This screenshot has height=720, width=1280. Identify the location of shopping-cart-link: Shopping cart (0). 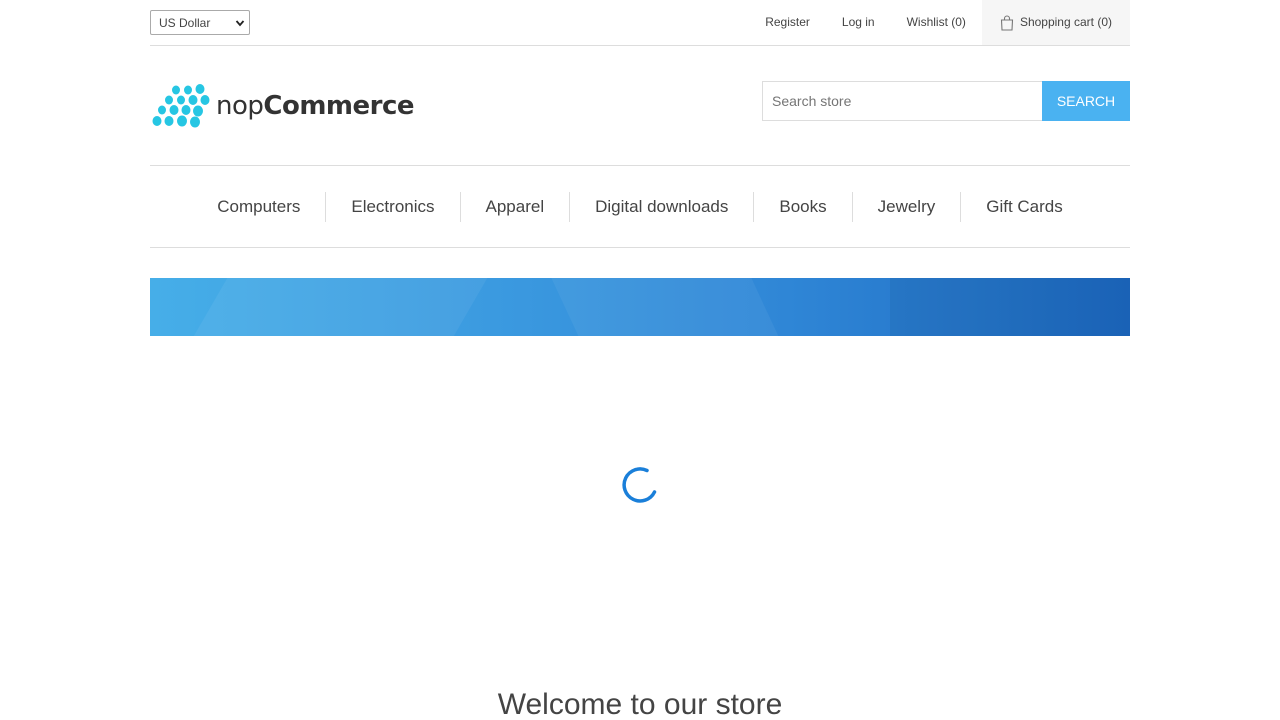
(1055, 22).